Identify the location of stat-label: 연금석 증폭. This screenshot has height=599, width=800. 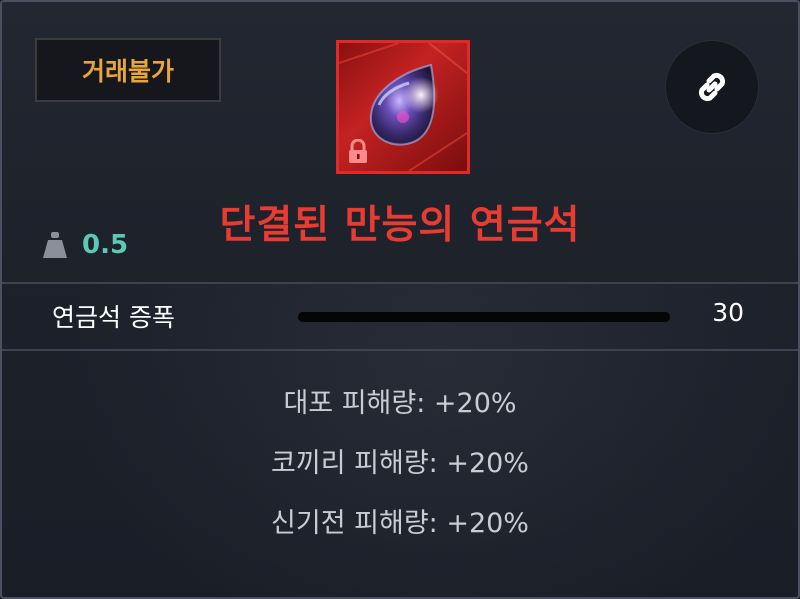
(113, 317).